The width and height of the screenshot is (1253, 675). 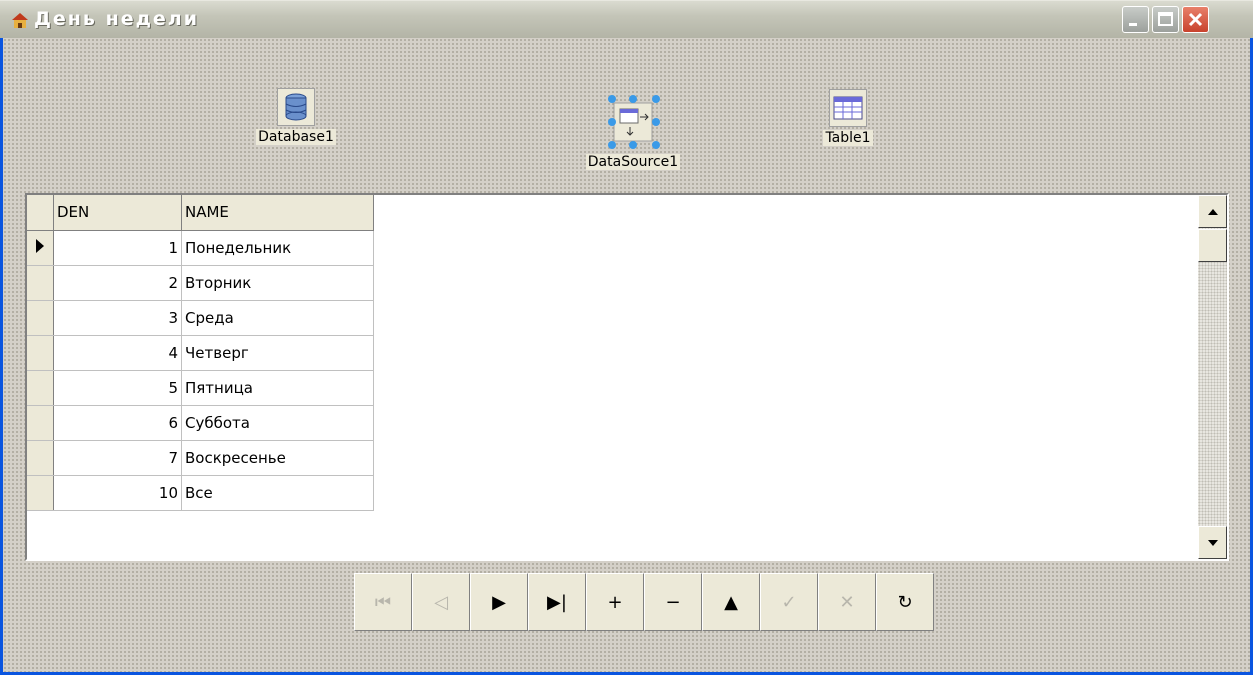 I want to click on arrow-down-icon, so click(x=1212, y=542).